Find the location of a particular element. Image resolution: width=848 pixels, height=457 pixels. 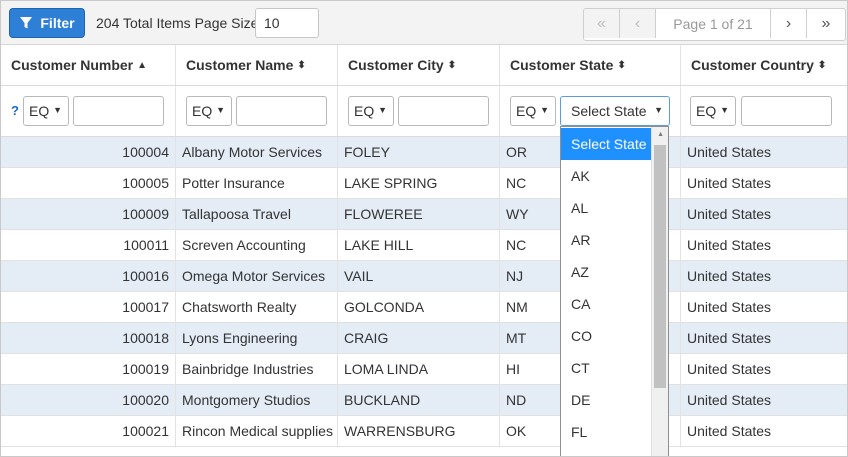

cell-customer-name: Omega Motor Services is located at coordinates (257, 276).